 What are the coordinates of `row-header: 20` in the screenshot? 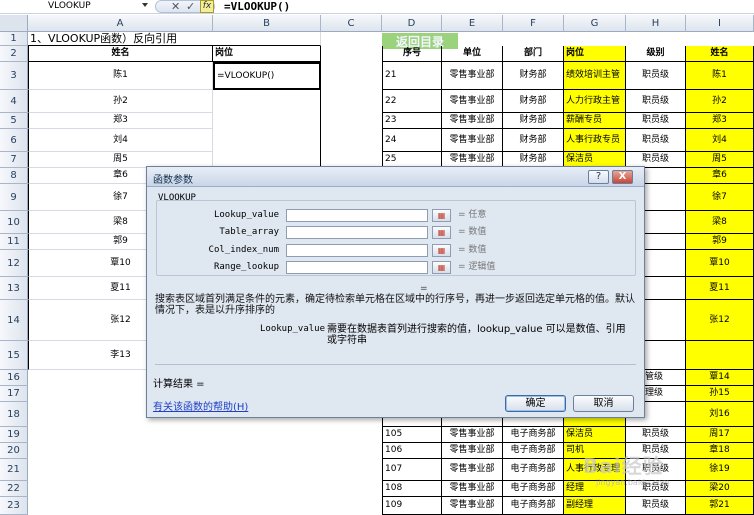 It's located at (14, 451).